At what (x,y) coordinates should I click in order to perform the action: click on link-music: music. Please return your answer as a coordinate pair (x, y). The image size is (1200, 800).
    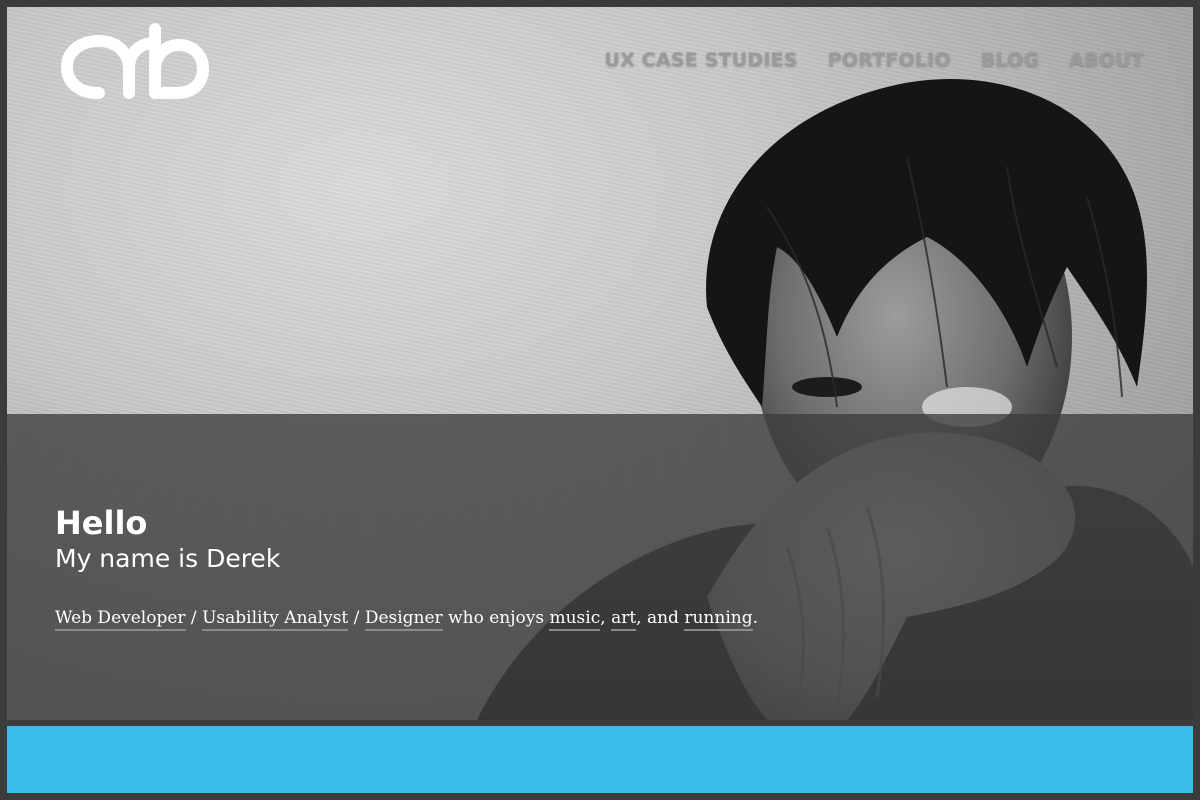
    Looking at the image, I should click on (575, 619).